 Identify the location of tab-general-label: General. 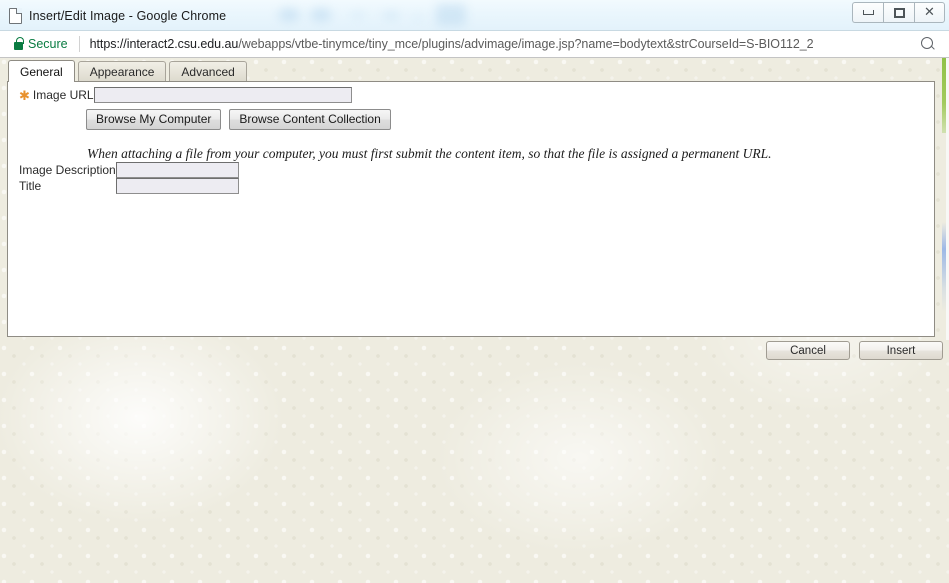
(41, 71).